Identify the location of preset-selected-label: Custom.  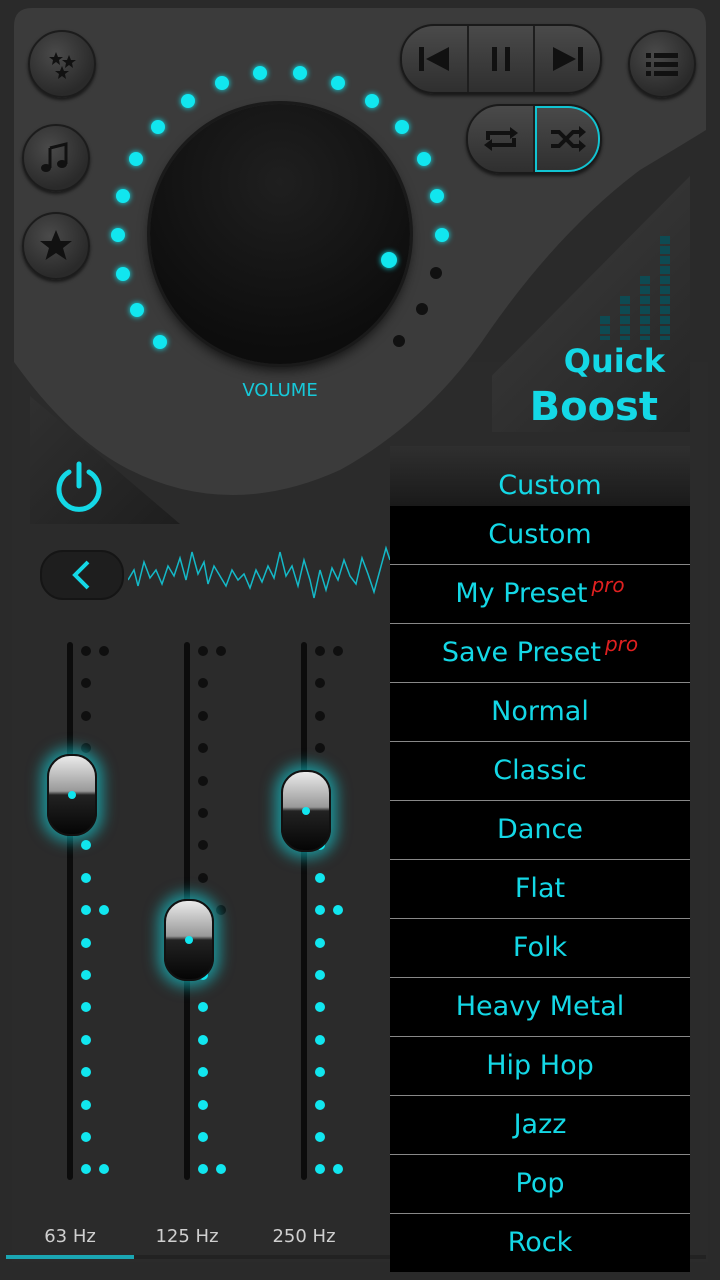
(550, 485).